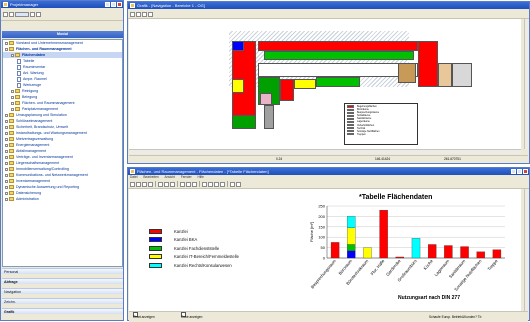 The width and height of the screenshot is (530, 322). I want to click on plan-room-yellow-center, so click(305, 84).